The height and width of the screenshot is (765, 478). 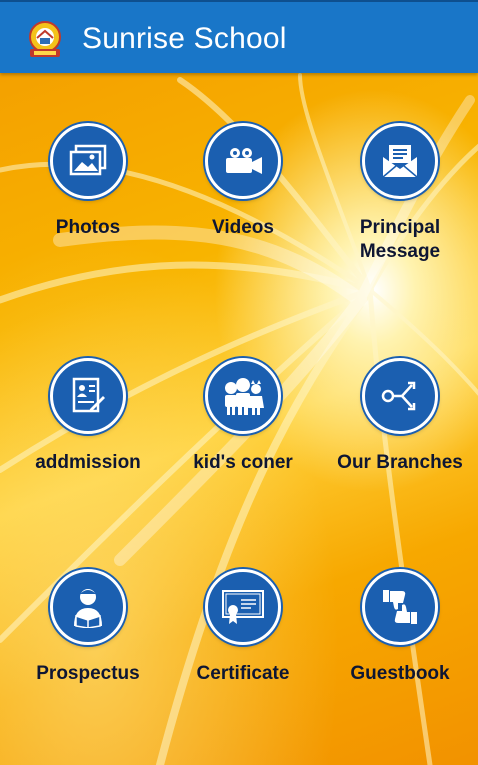 What do you see at coordinates (88, 673) in the screenshot?
I see `menu-label: Prospectus` at bounding box center [88, 673].